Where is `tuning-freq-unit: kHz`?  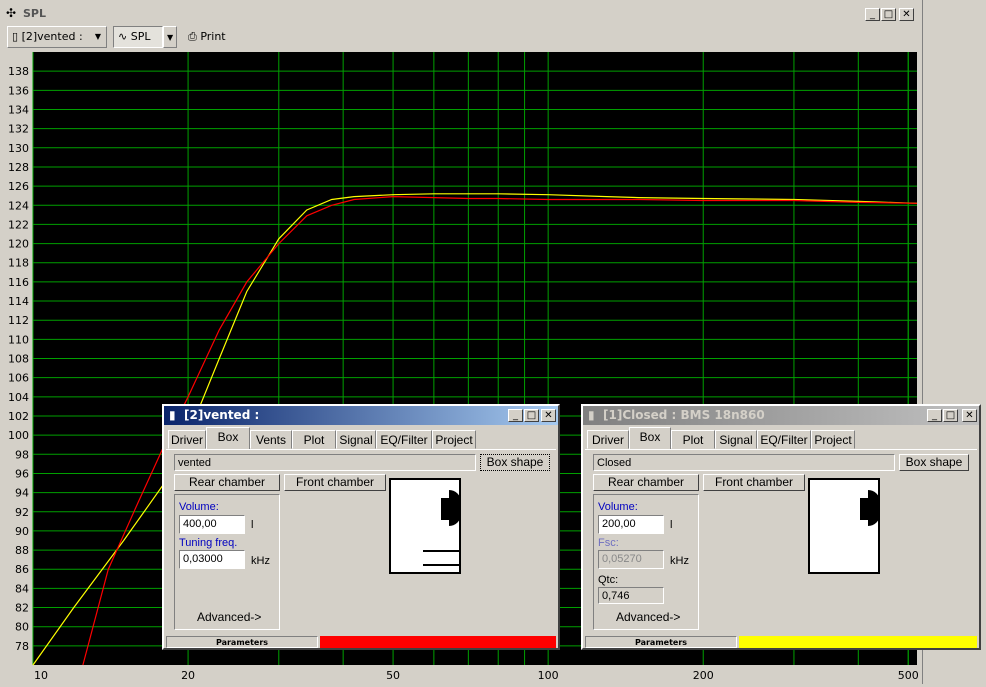 tuning-freq-unit: kHz is located at coordinates (260, 561).